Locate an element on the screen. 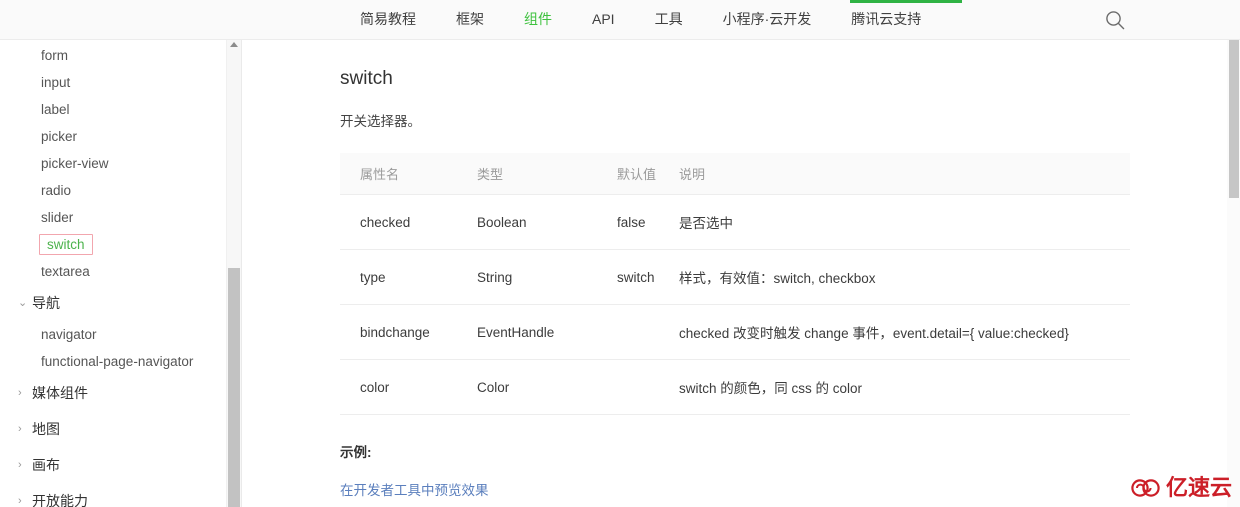 This screenshot has width=1240, height=507. sidebar-item-switch: switch is located at coordinates (66, 244).